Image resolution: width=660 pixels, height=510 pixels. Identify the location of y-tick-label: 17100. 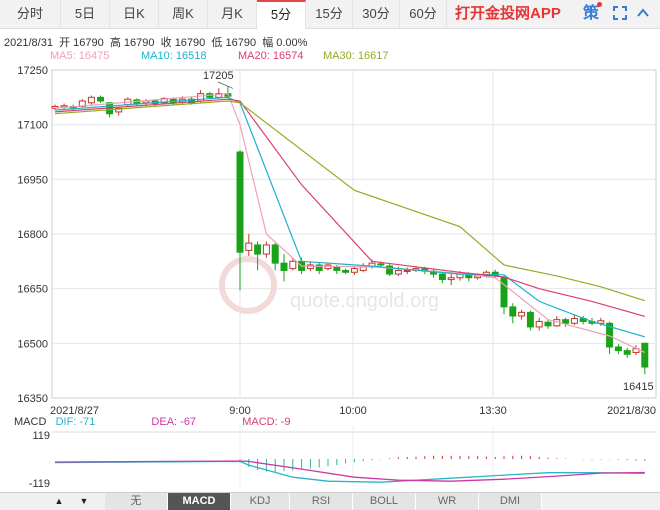
(32, 126).